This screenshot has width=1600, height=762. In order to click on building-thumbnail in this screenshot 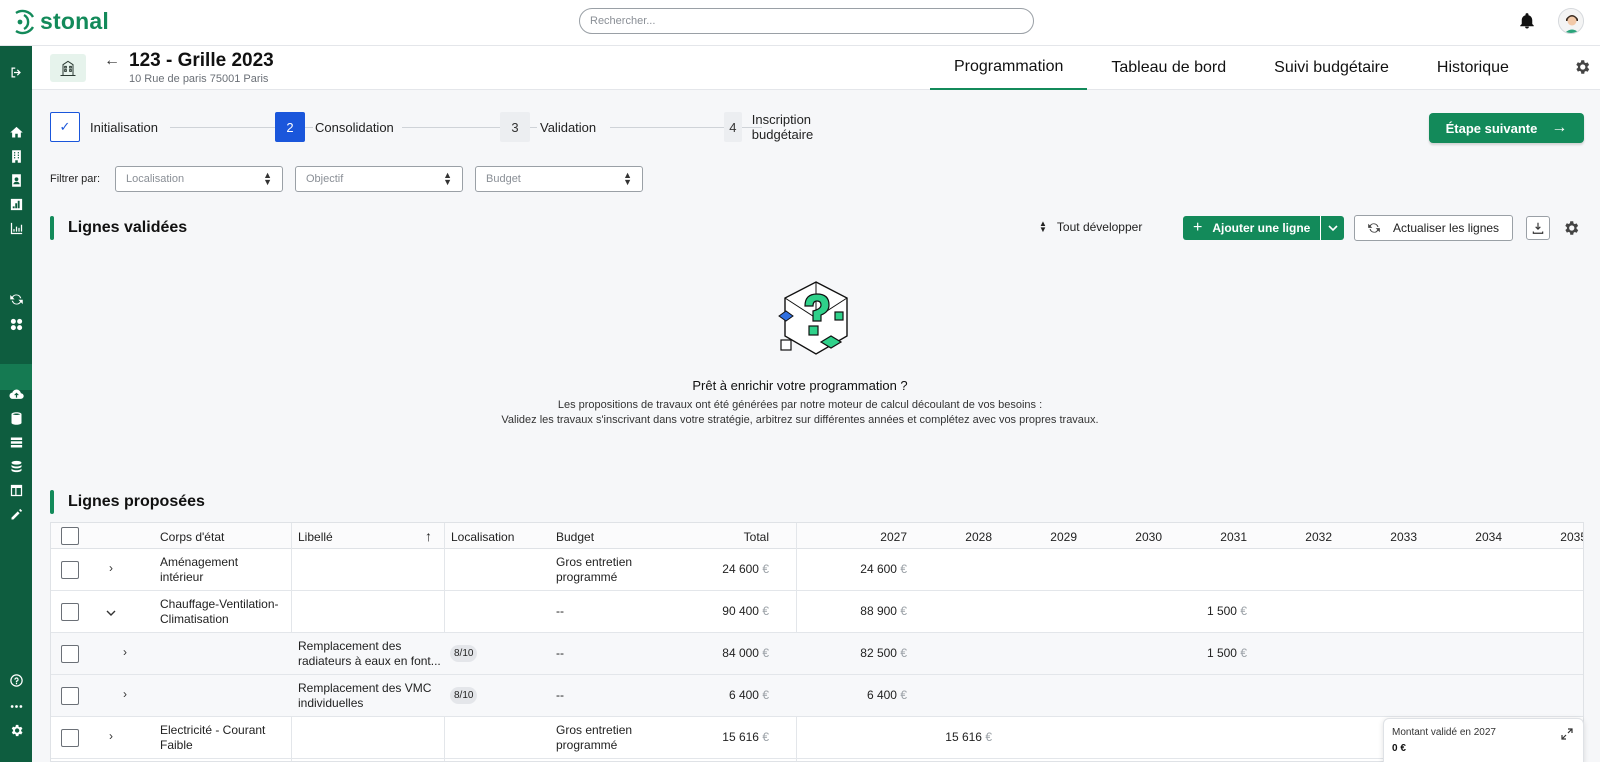, I will do `click(68, 68)`.